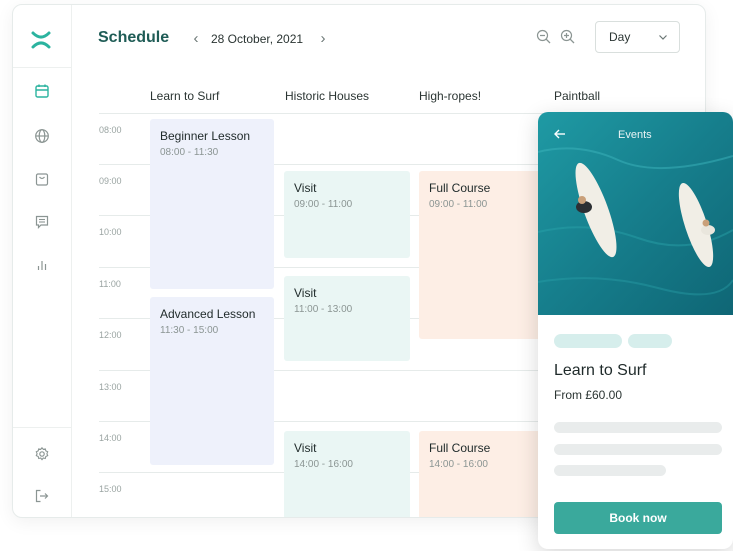  I want to click on sidebar, so click(42, 261).